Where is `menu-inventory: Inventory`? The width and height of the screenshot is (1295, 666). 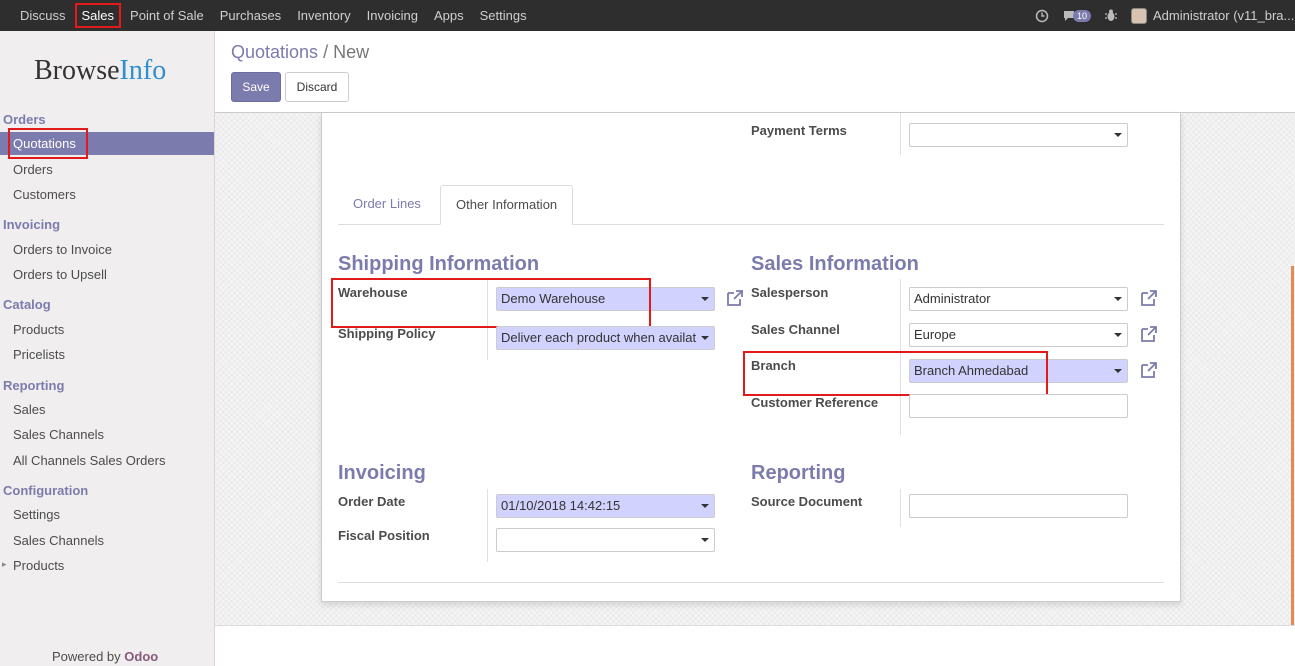 menu-inventory: Inventory is located at coordinates (323, 15).